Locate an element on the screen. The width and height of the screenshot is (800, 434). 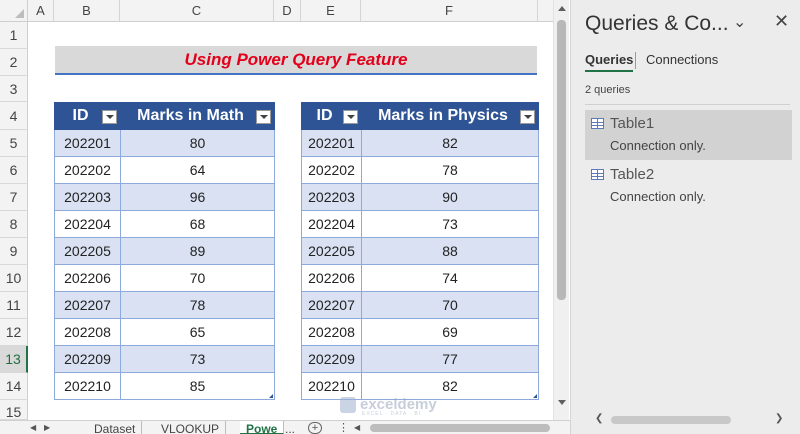
math-id-cell: 202202 is located at coordinates (87, 170).